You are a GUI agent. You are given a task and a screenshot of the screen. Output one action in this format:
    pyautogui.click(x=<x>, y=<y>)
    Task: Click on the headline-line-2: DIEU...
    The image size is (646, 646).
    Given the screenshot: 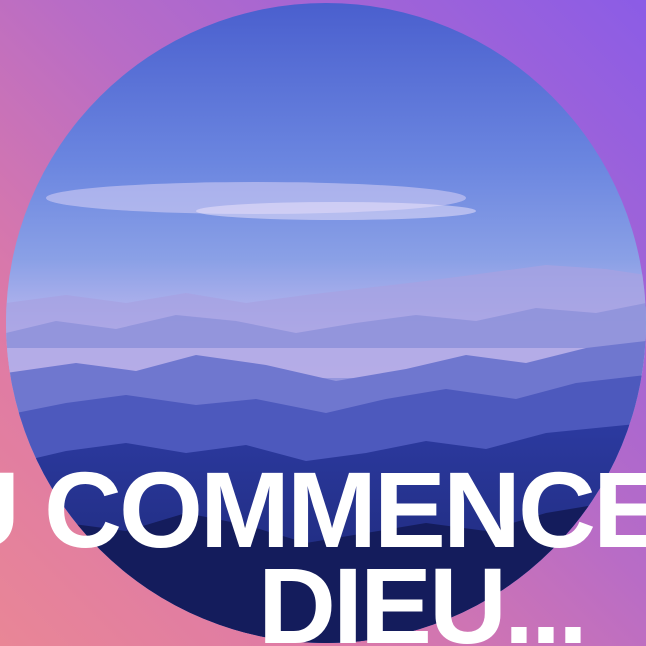 What is the action you would take?
    pyautogui.click(x=423, y=595)
    